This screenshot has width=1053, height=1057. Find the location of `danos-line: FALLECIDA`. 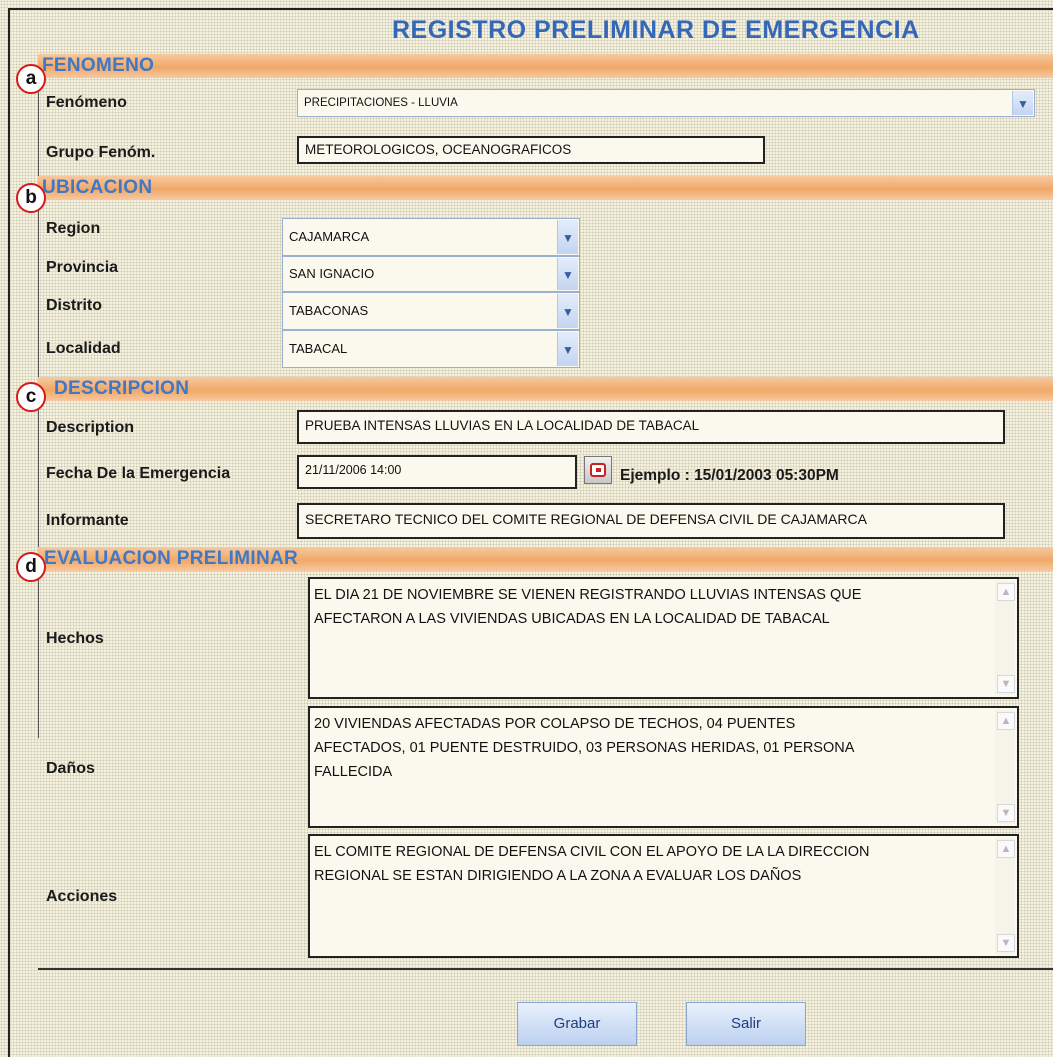

danos-line: FALLECIDA is located at coordinates (353, 772).